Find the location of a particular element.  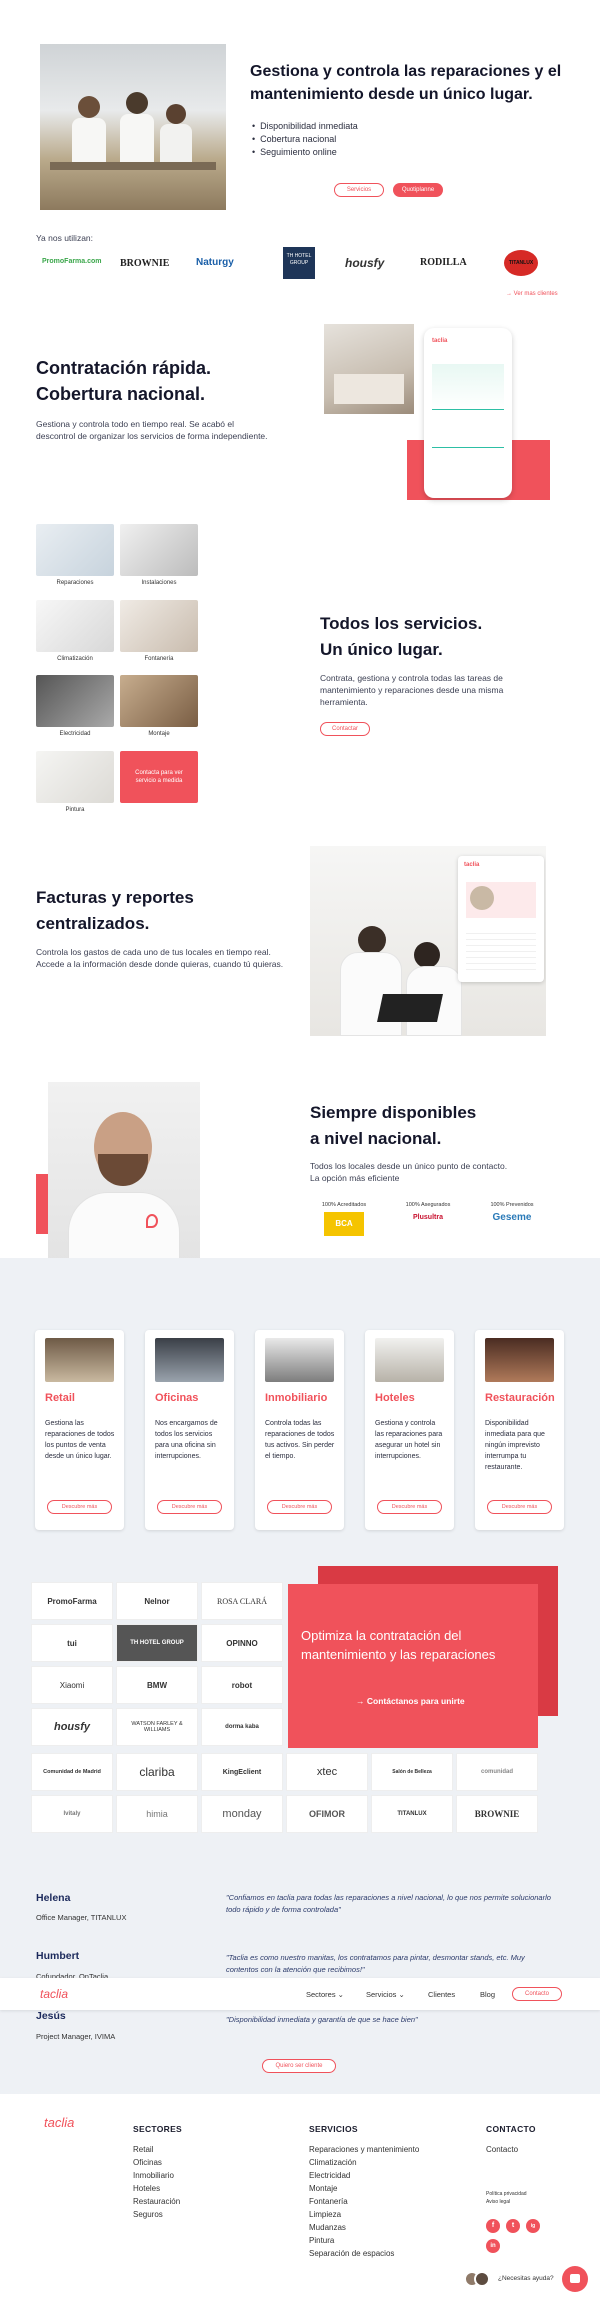

linkedin-icon: in is located at coordinates (493, 2246).